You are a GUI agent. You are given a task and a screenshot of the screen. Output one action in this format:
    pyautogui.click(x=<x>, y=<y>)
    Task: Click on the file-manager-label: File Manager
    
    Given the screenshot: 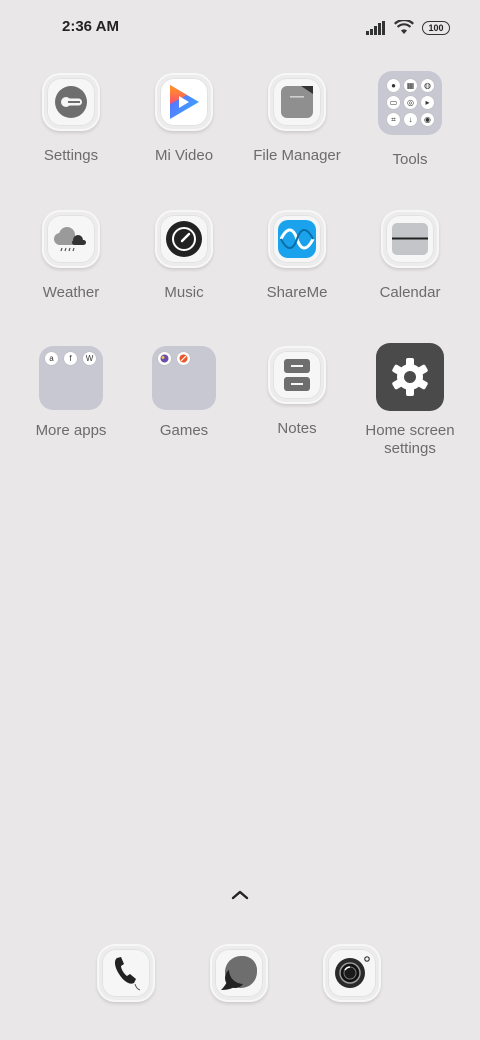 What is the action you would take?
    pyautogui.click(x=297, y=155)
    